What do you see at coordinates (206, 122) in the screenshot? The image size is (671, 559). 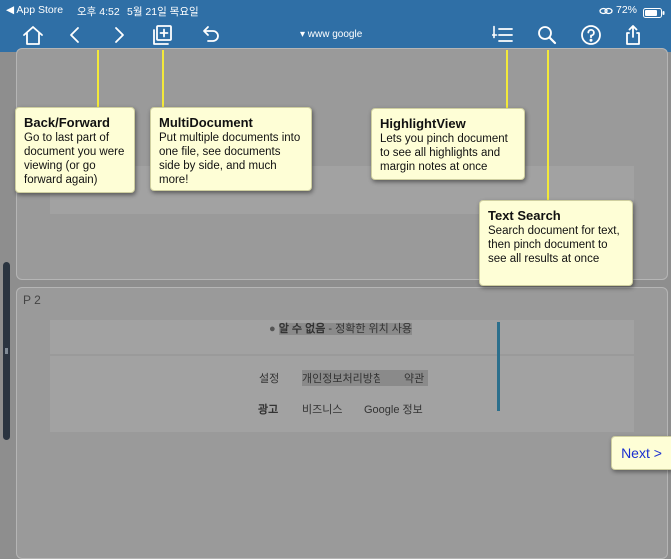 I see `callout-title: MultiDocument` at bounding box center [206, 122].